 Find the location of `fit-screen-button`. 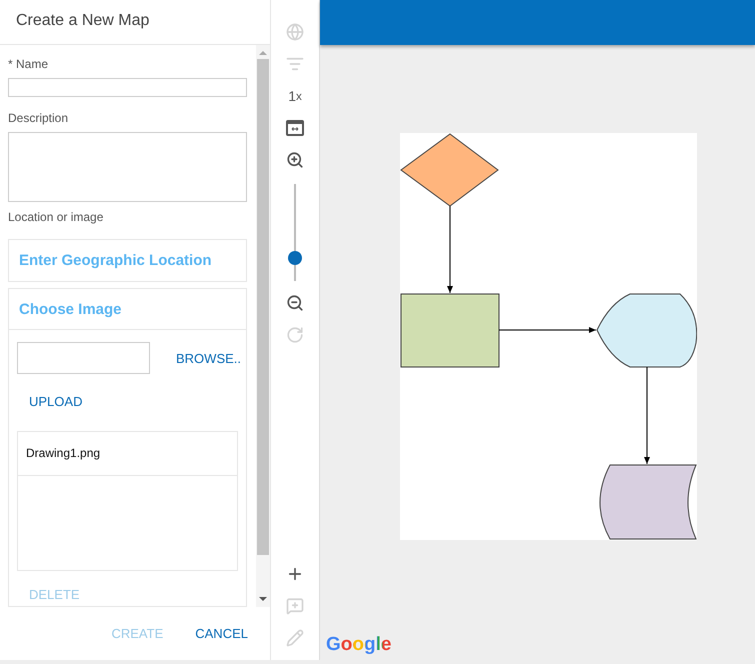

fit-screen-button is located at coordinates (295, 128).